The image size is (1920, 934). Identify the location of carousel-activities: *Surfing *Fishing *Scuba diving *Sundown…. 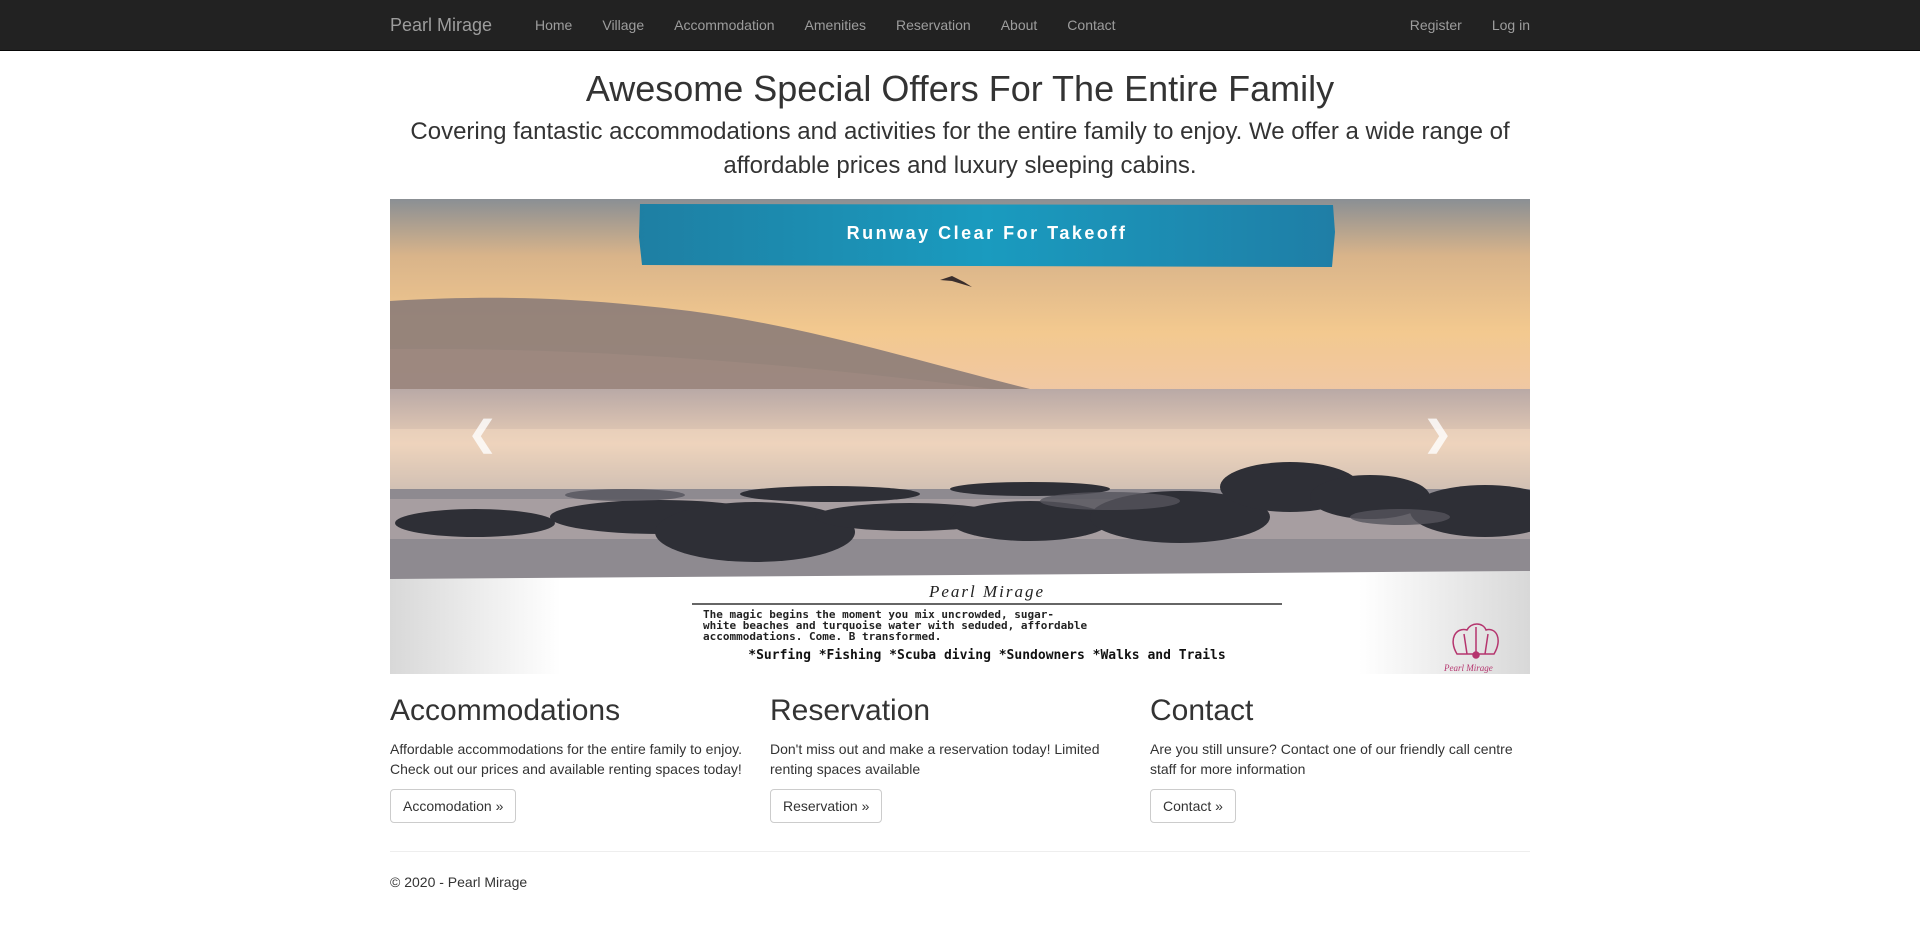
(986, 655).